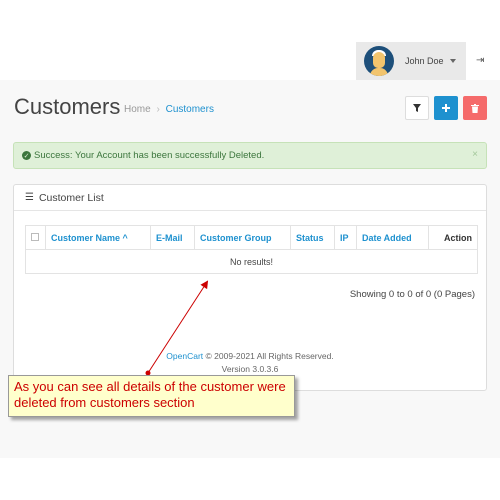 This screenshot has height=500, width=500. Describe the element at coordinates (412, 294) in the screenshot. I see `pagination-summary: Showing 0 to 0 of 0 (0 Pages)` at that location.